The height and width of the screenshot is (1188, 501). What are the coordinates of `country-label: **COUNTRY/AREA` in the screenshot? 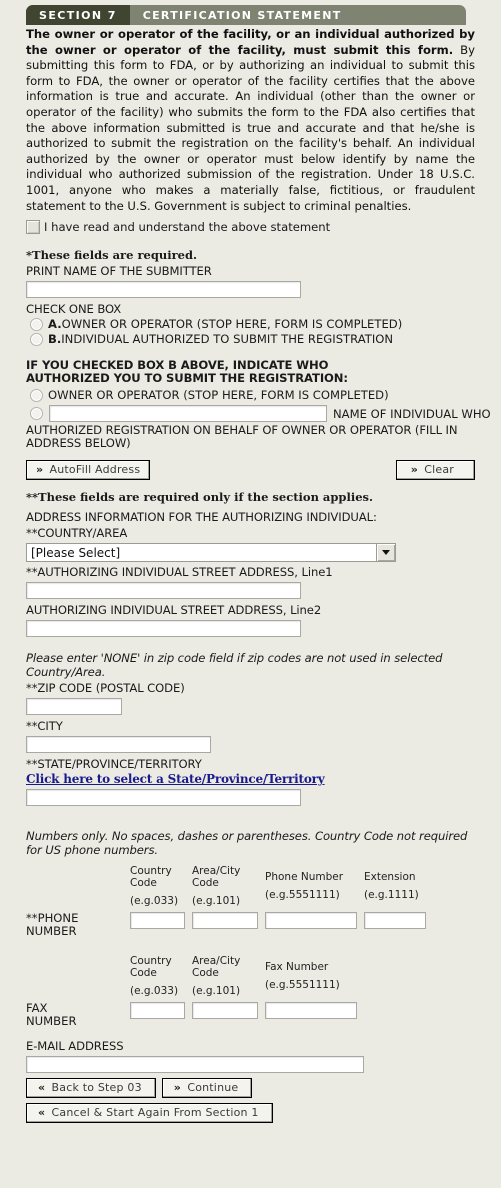 It's located at (77, 533).